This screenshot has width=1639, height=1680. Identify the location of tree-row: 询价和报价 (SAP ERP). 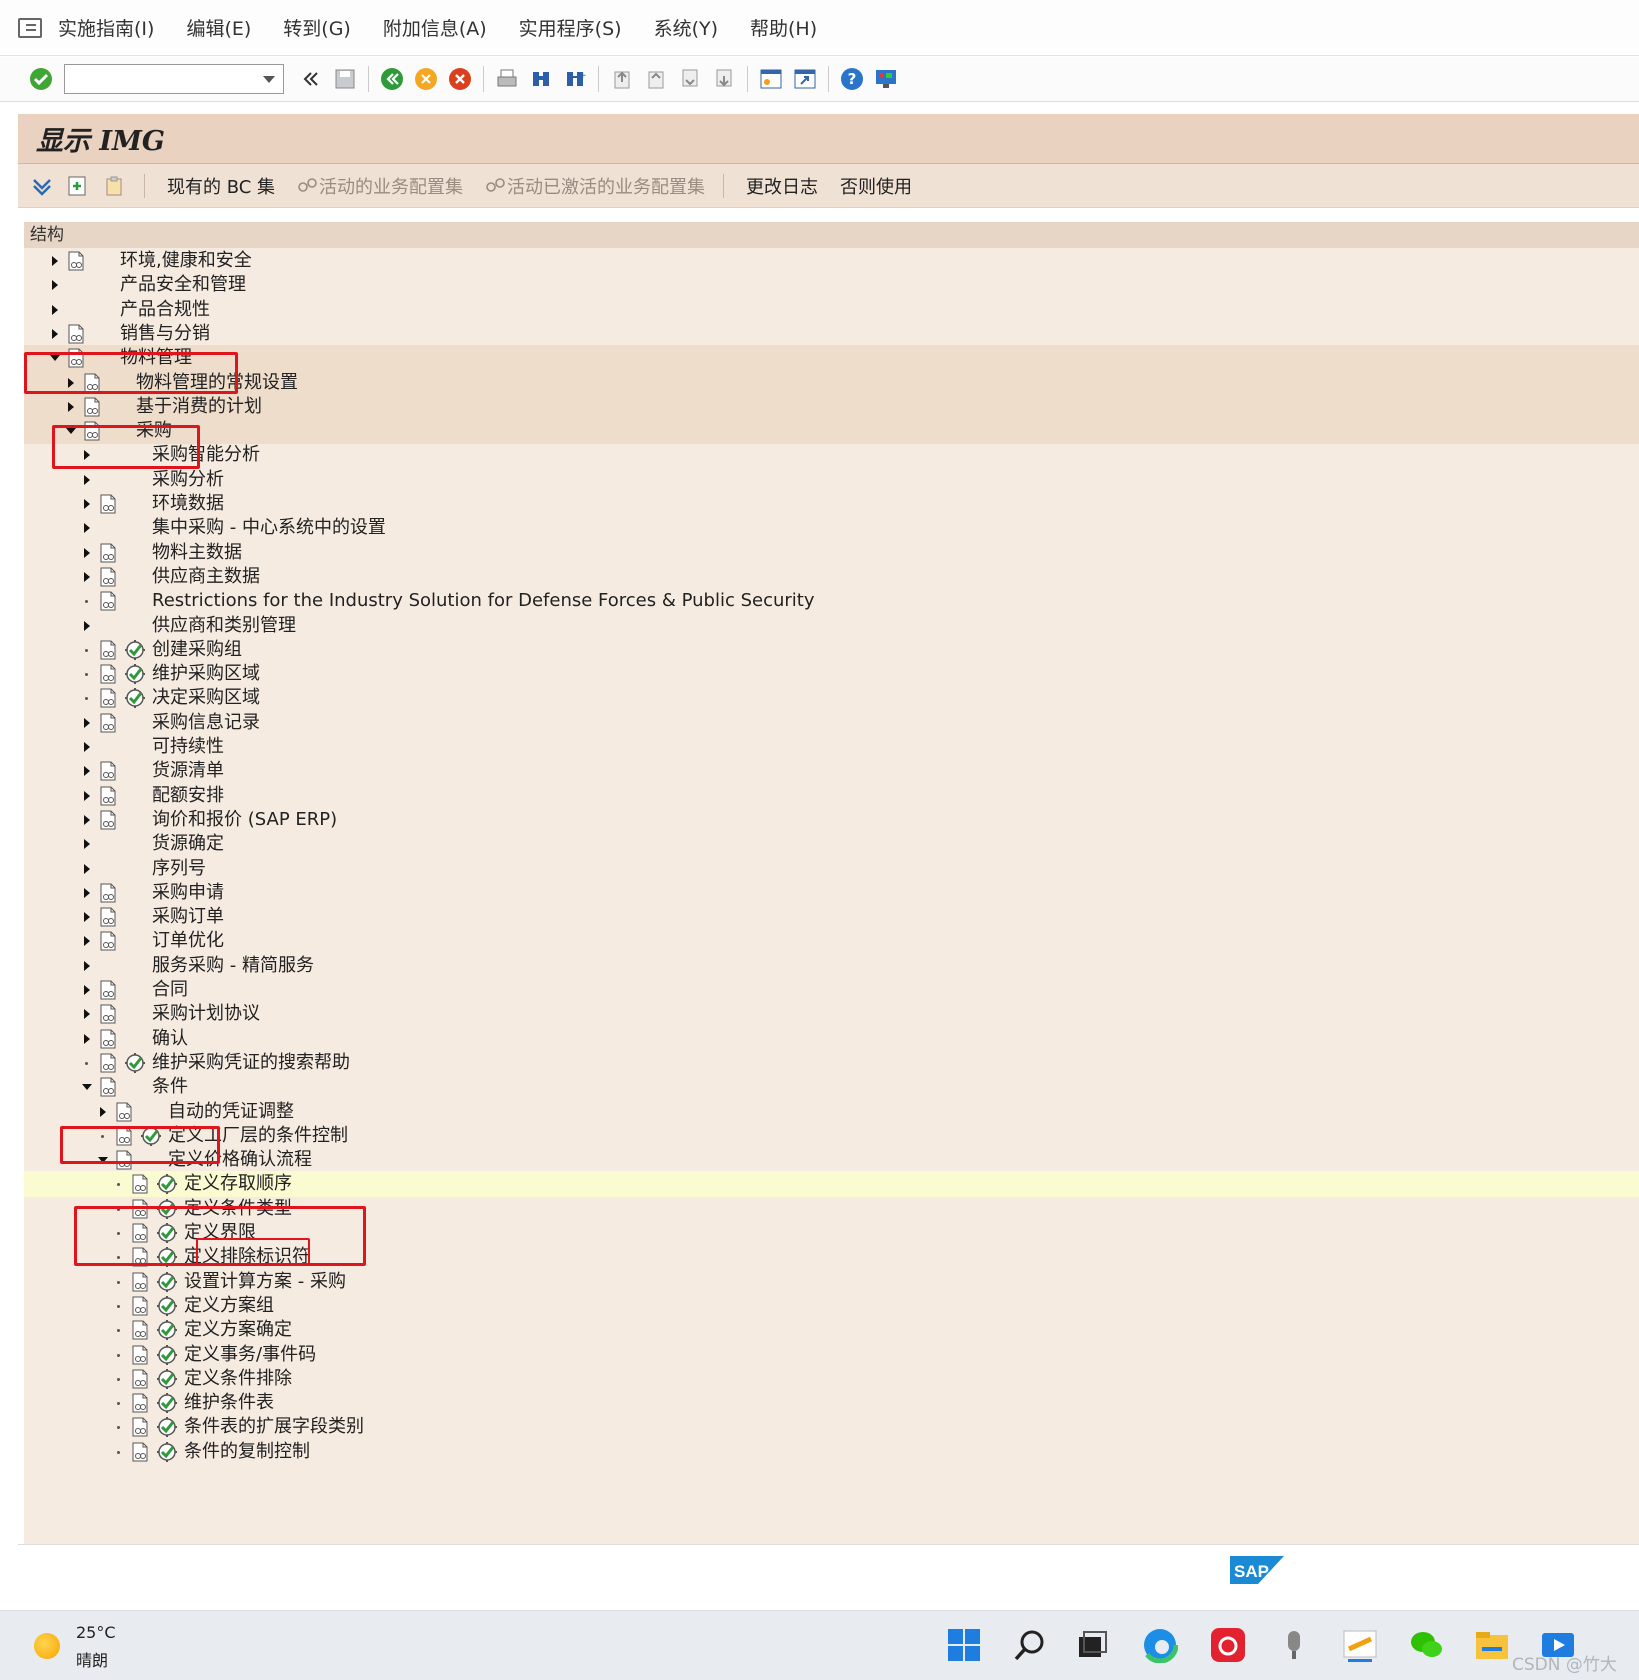
(831, 820).